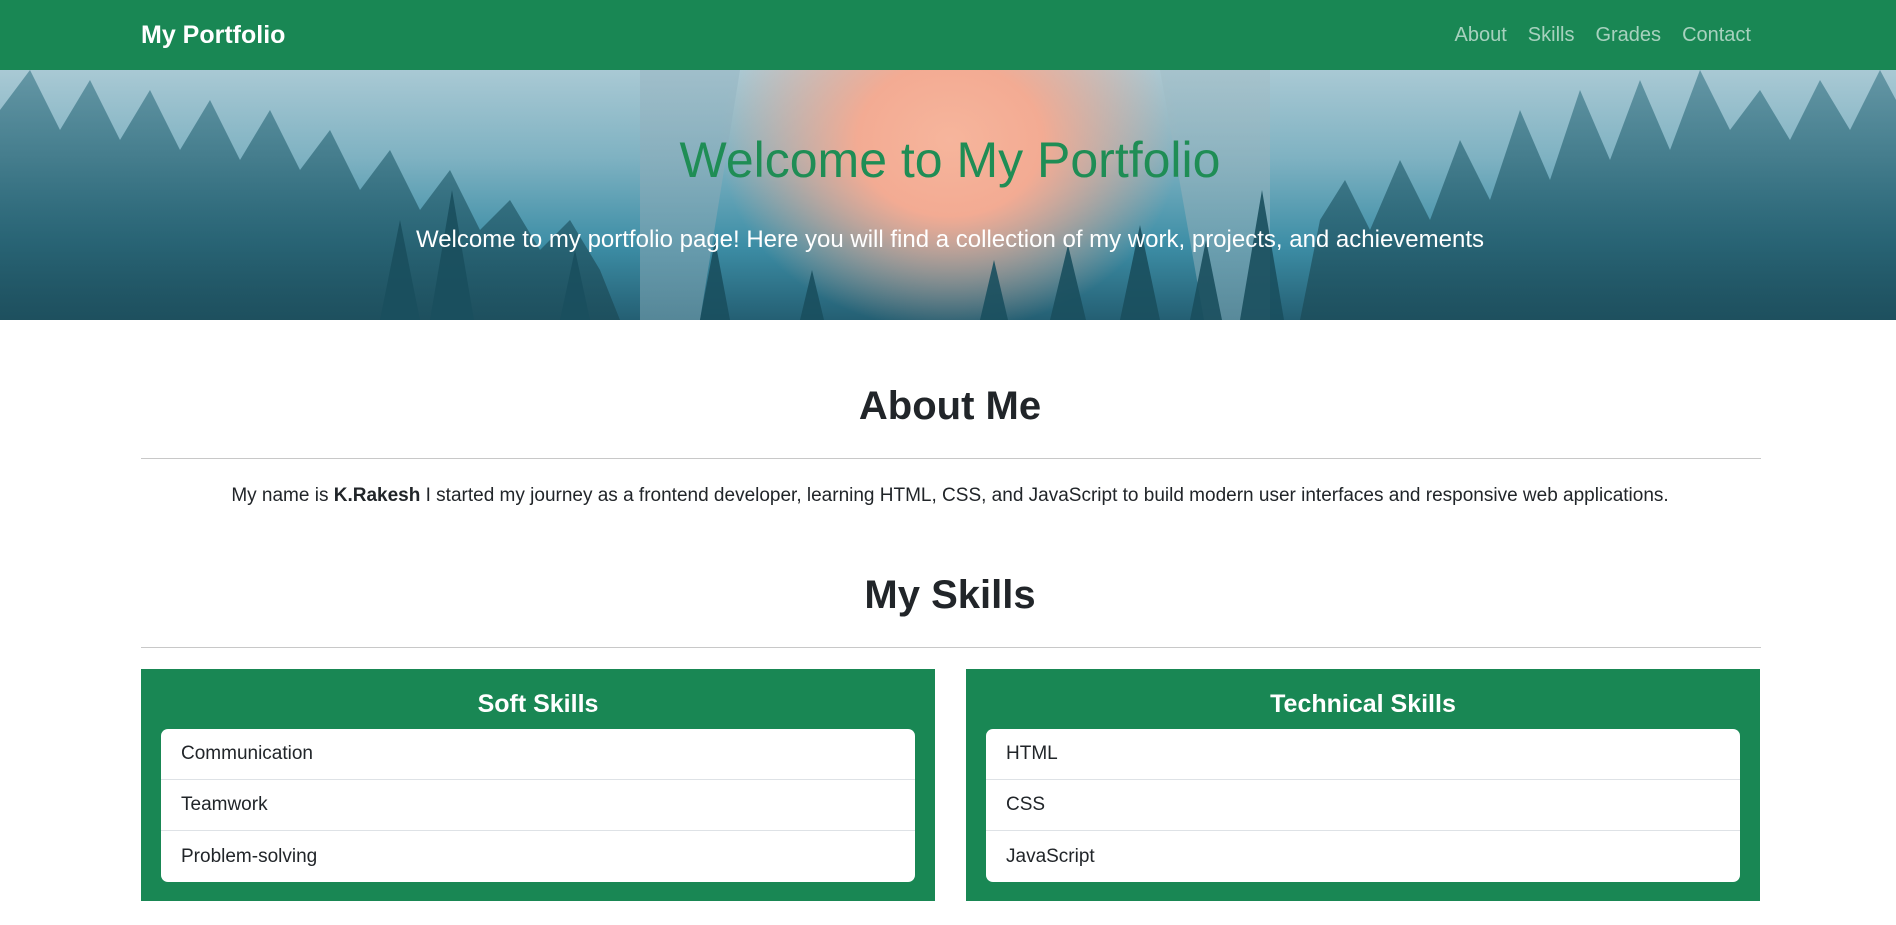  What do you see at coordinates (213, 35) in the screenshot?
I see `brand-link: My Portfolio` at bounding box center [213, 35].